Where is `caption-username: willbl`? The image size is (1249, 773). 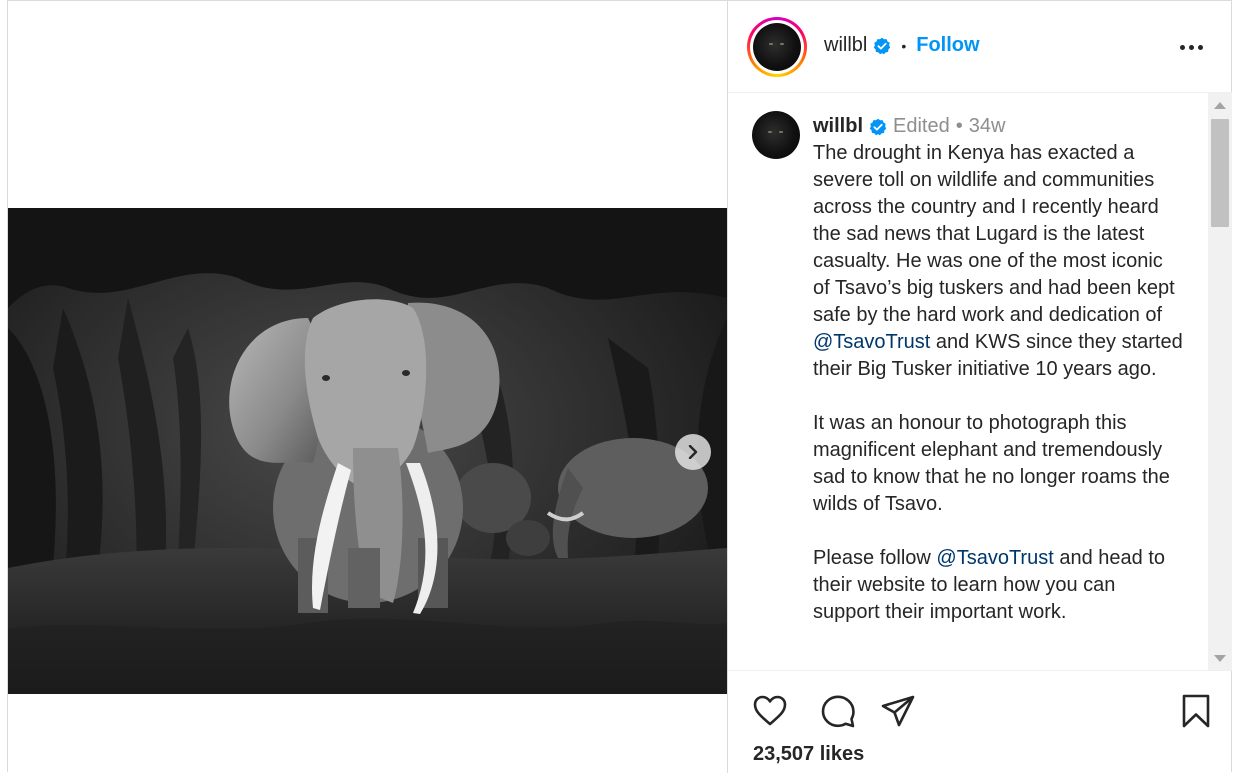
caption-username: willbl is located at coordinates (838, 126).